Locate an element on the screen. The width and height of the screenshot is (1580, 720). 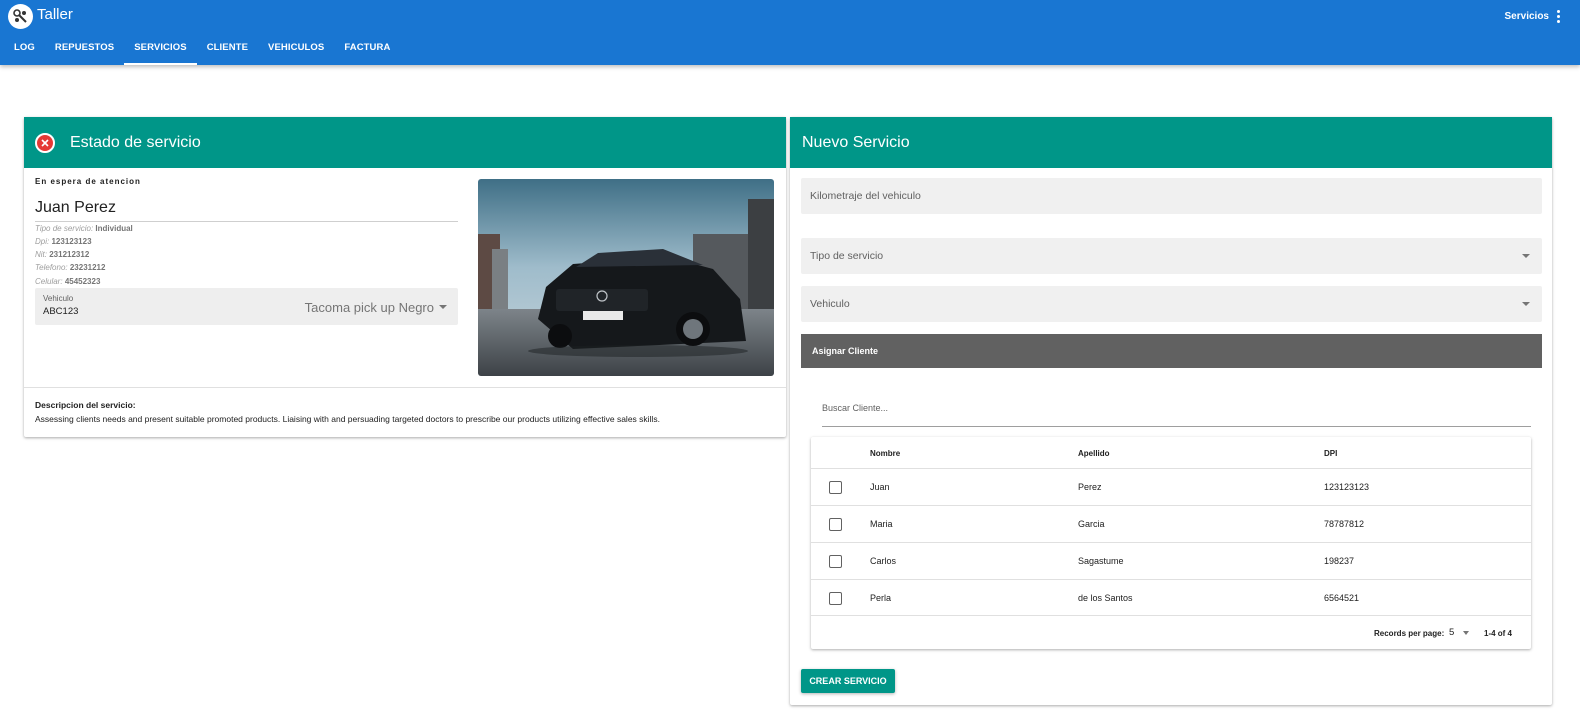
vehicle-photo is located at coordinates (626, 277).